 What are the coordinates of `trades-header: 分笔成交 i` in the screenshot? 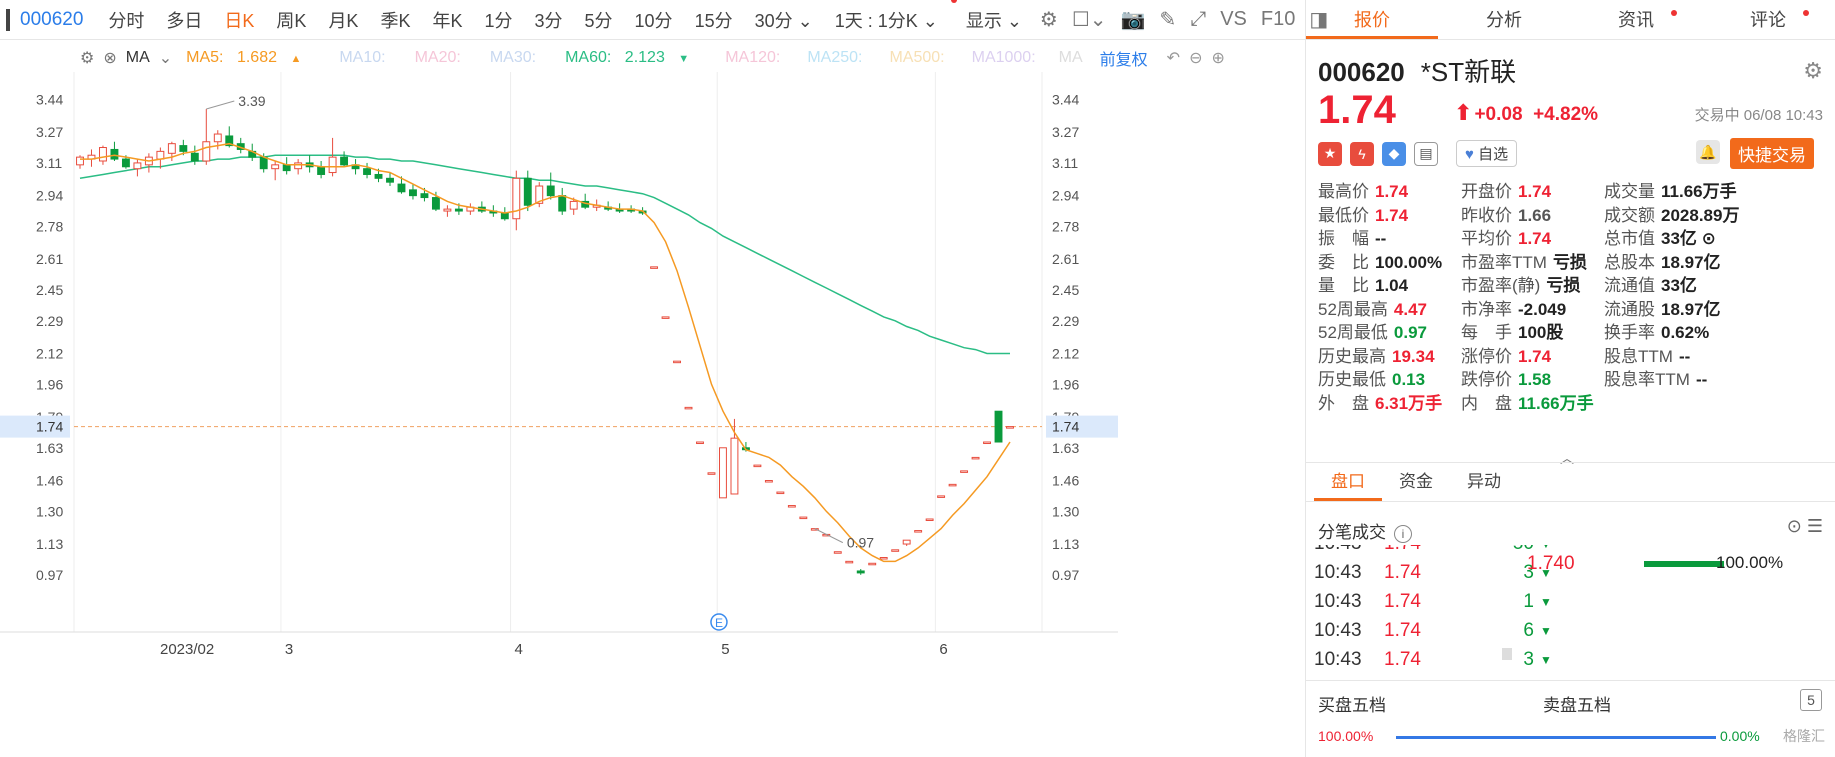 It's located at (1365, 530).